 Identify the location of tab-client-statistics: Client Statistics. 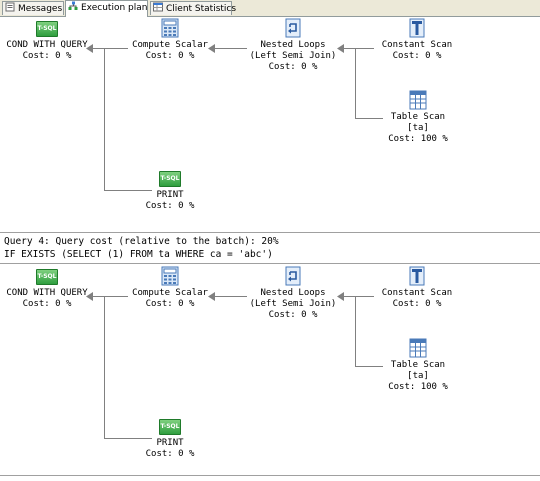
(193, 8).